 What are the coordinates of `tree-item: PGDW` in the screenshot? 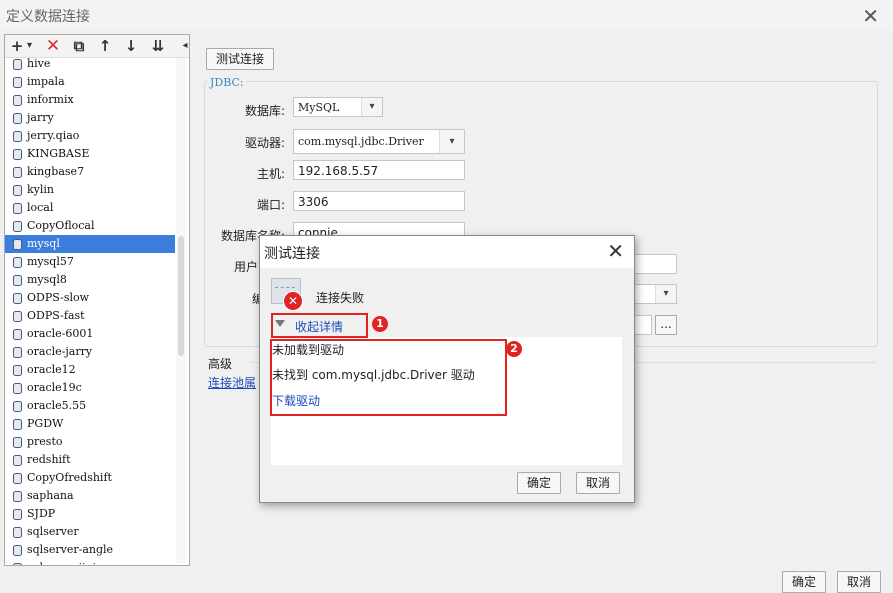 It's located at (90, 424).